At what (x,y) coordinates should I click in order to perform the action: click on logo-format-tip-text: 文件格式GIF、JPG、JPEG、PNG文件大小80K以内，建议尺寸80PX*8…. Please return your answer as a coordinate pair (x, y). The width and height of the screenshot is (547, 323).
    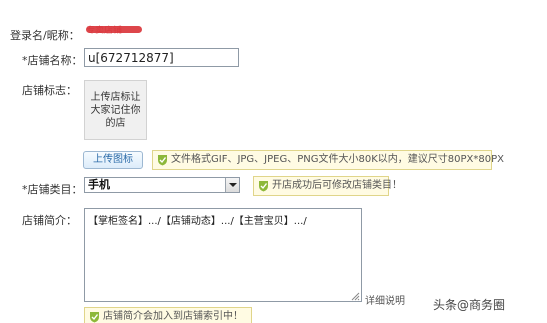
    Looking at the image, I should click on (337, 159).